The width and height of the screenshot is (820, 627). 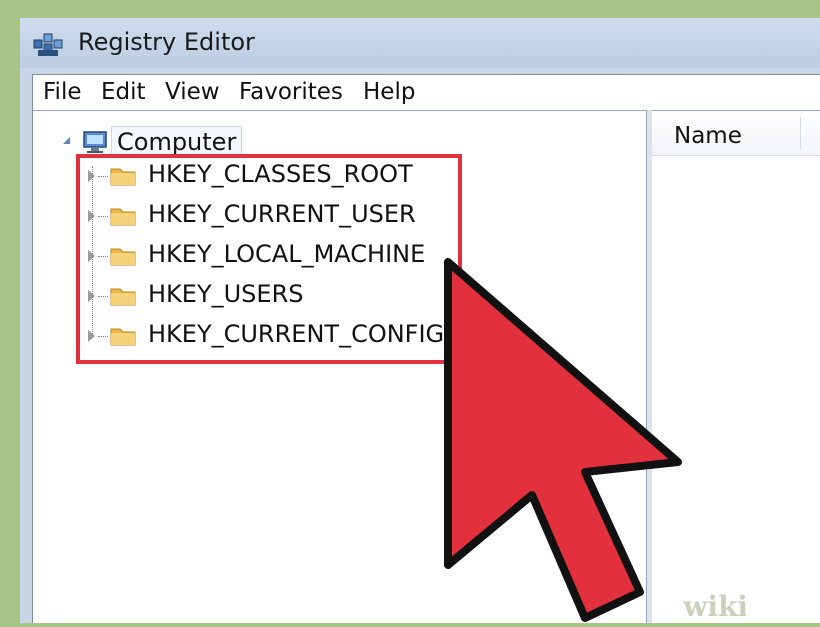 What do you see at coordinates (166, 42) in the screenshot?
I see `window-title: Registry Editor` at bounding box center [166, 42].